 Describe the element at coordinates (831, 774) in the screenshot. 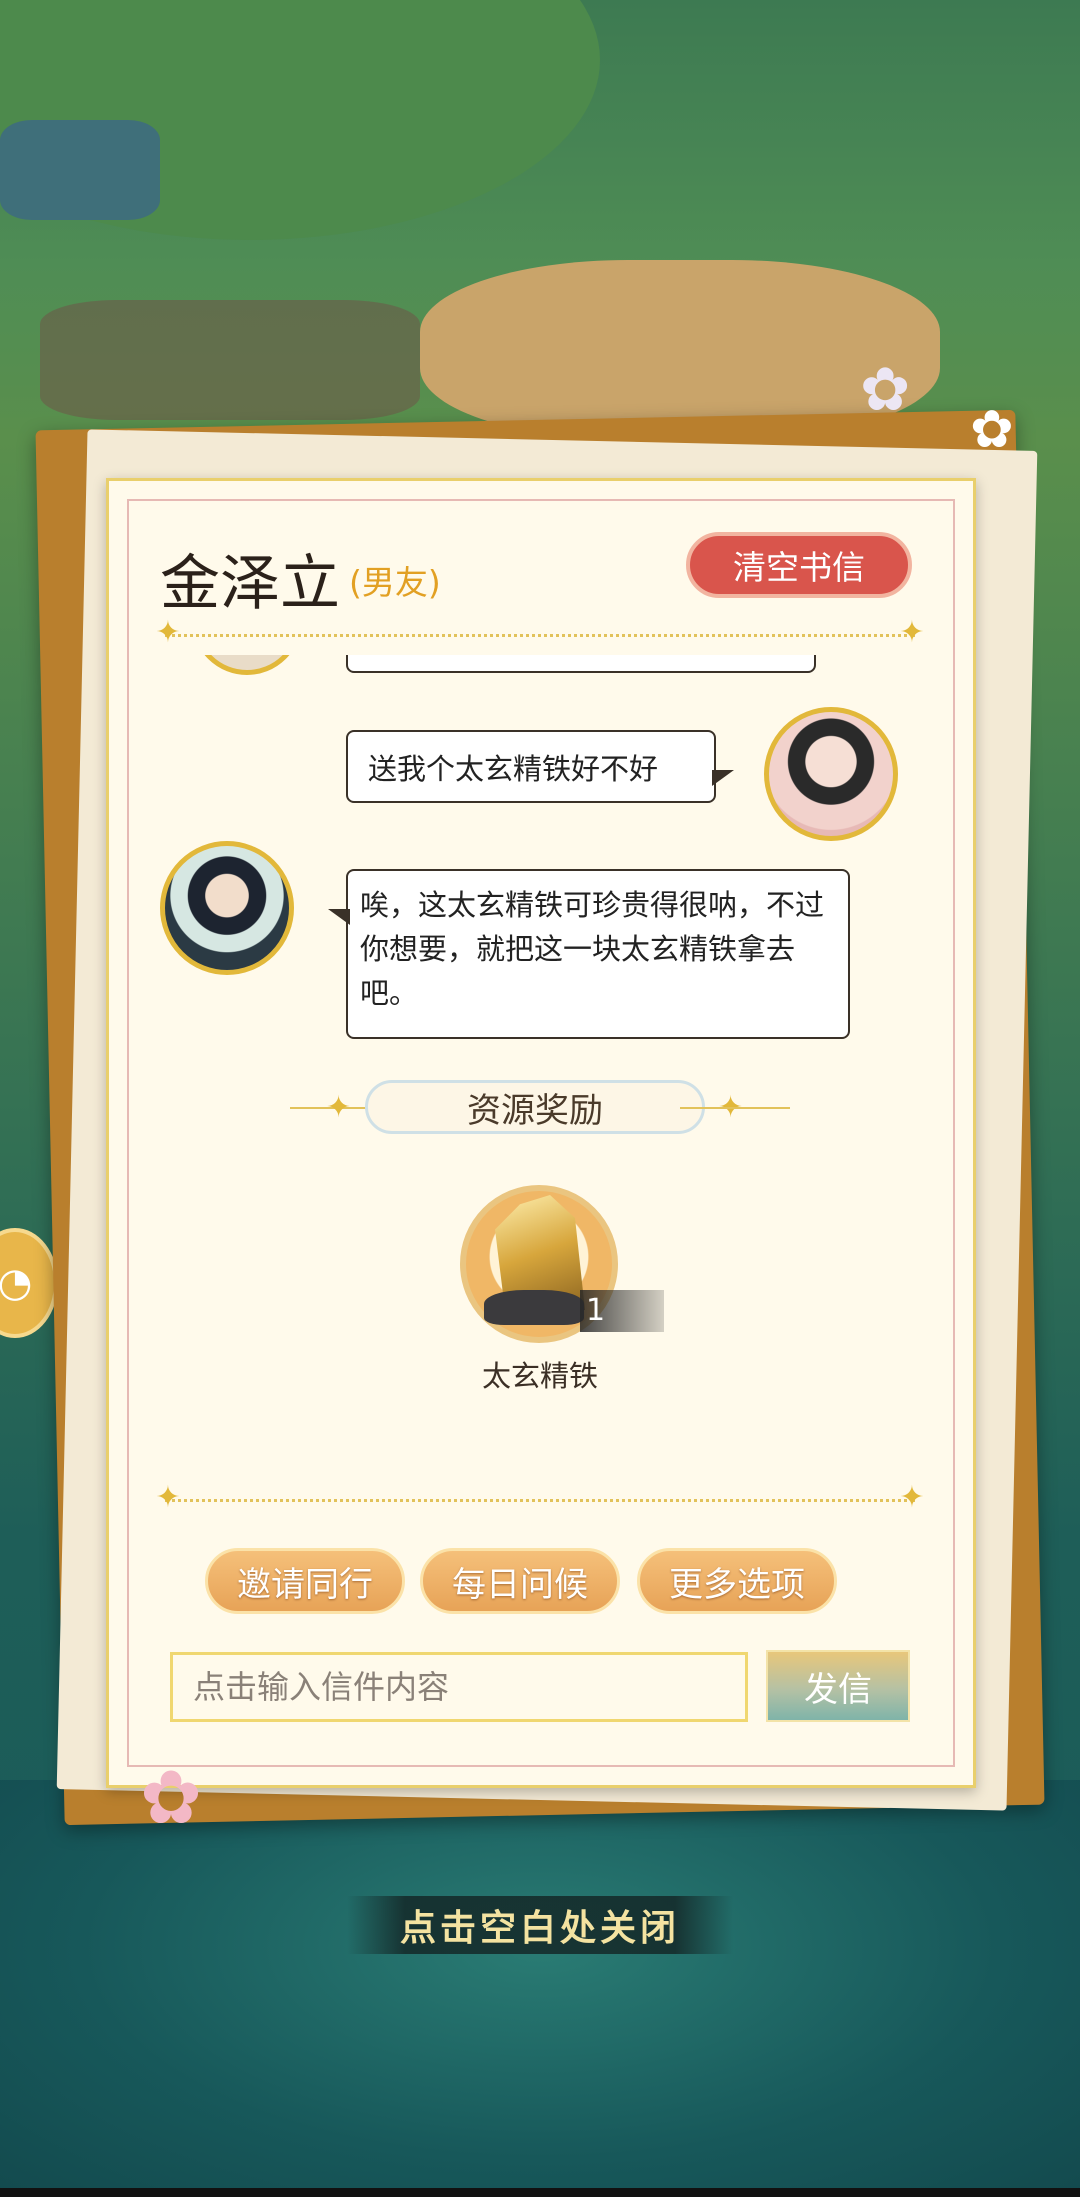

I see `player-avatar` at that location.